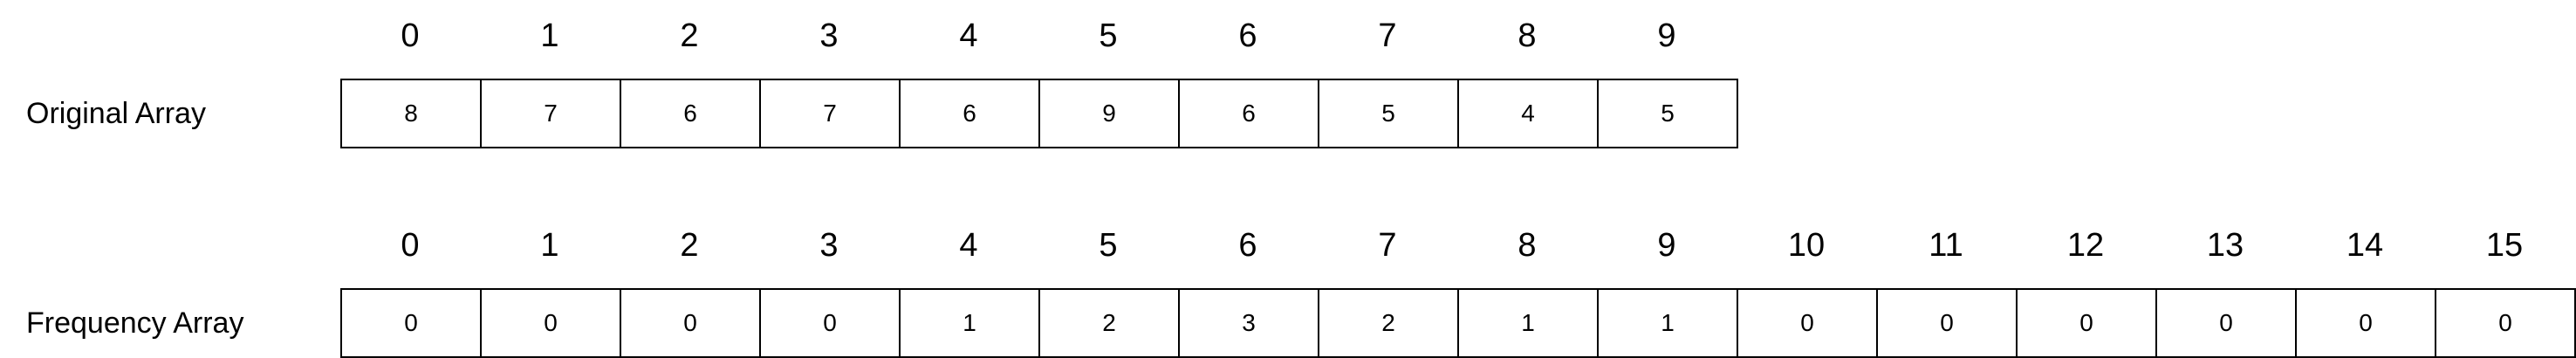  I want to click on frequency-index-label: 2, so click(689, 245).